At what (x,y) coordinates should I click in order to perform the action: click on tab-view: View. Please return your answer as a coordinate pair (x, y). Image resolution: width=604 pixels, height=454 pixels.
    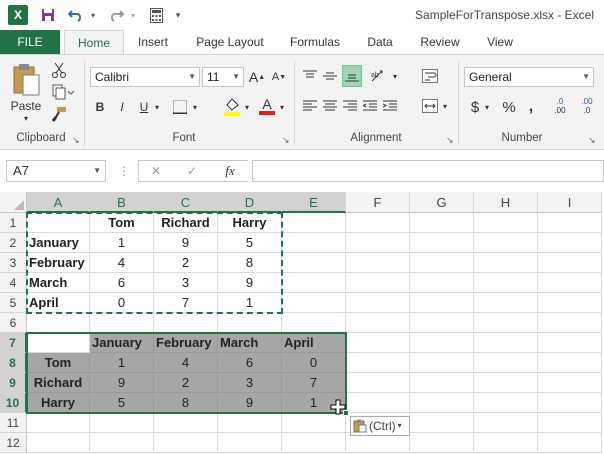
    Looking at the image, I should click on (500, 42).